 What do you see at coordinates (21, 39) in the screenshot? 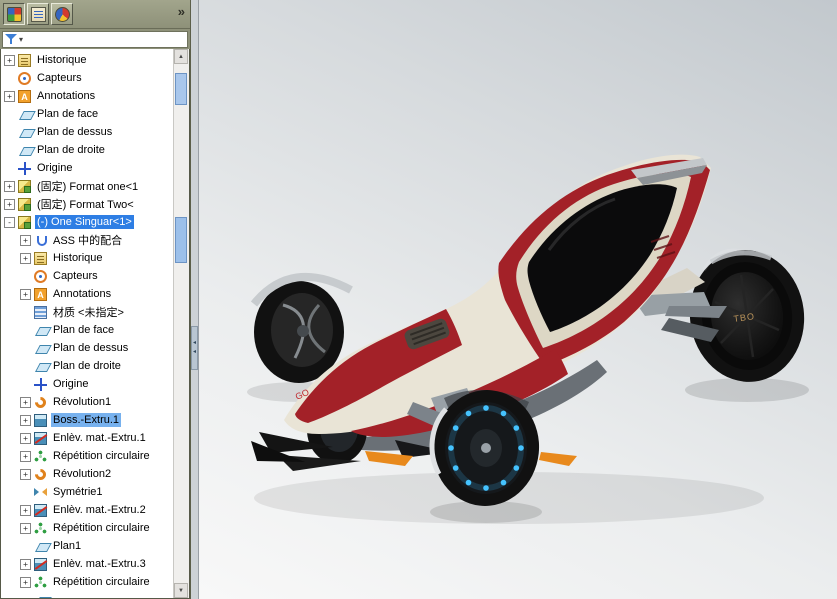
I see `dropdown-caret-icon: ▾` at bounding box center [21, 39].